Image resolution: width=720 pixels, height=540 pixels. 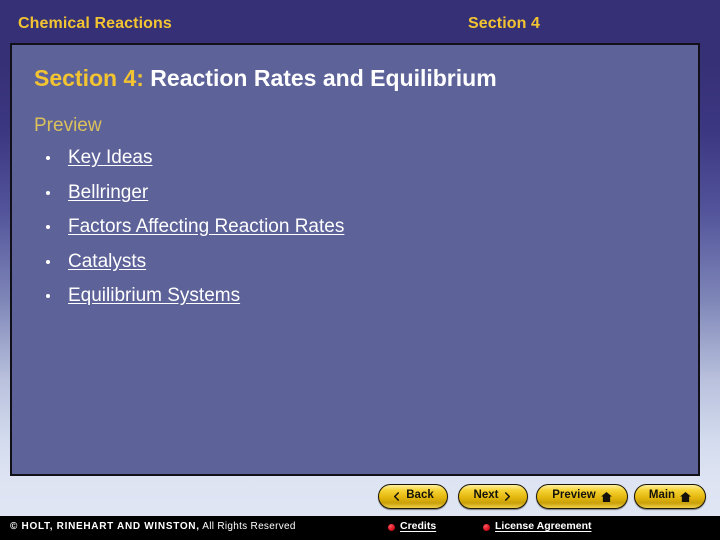 I want to click on section-label: Section 4, so click(x=504, y=23).